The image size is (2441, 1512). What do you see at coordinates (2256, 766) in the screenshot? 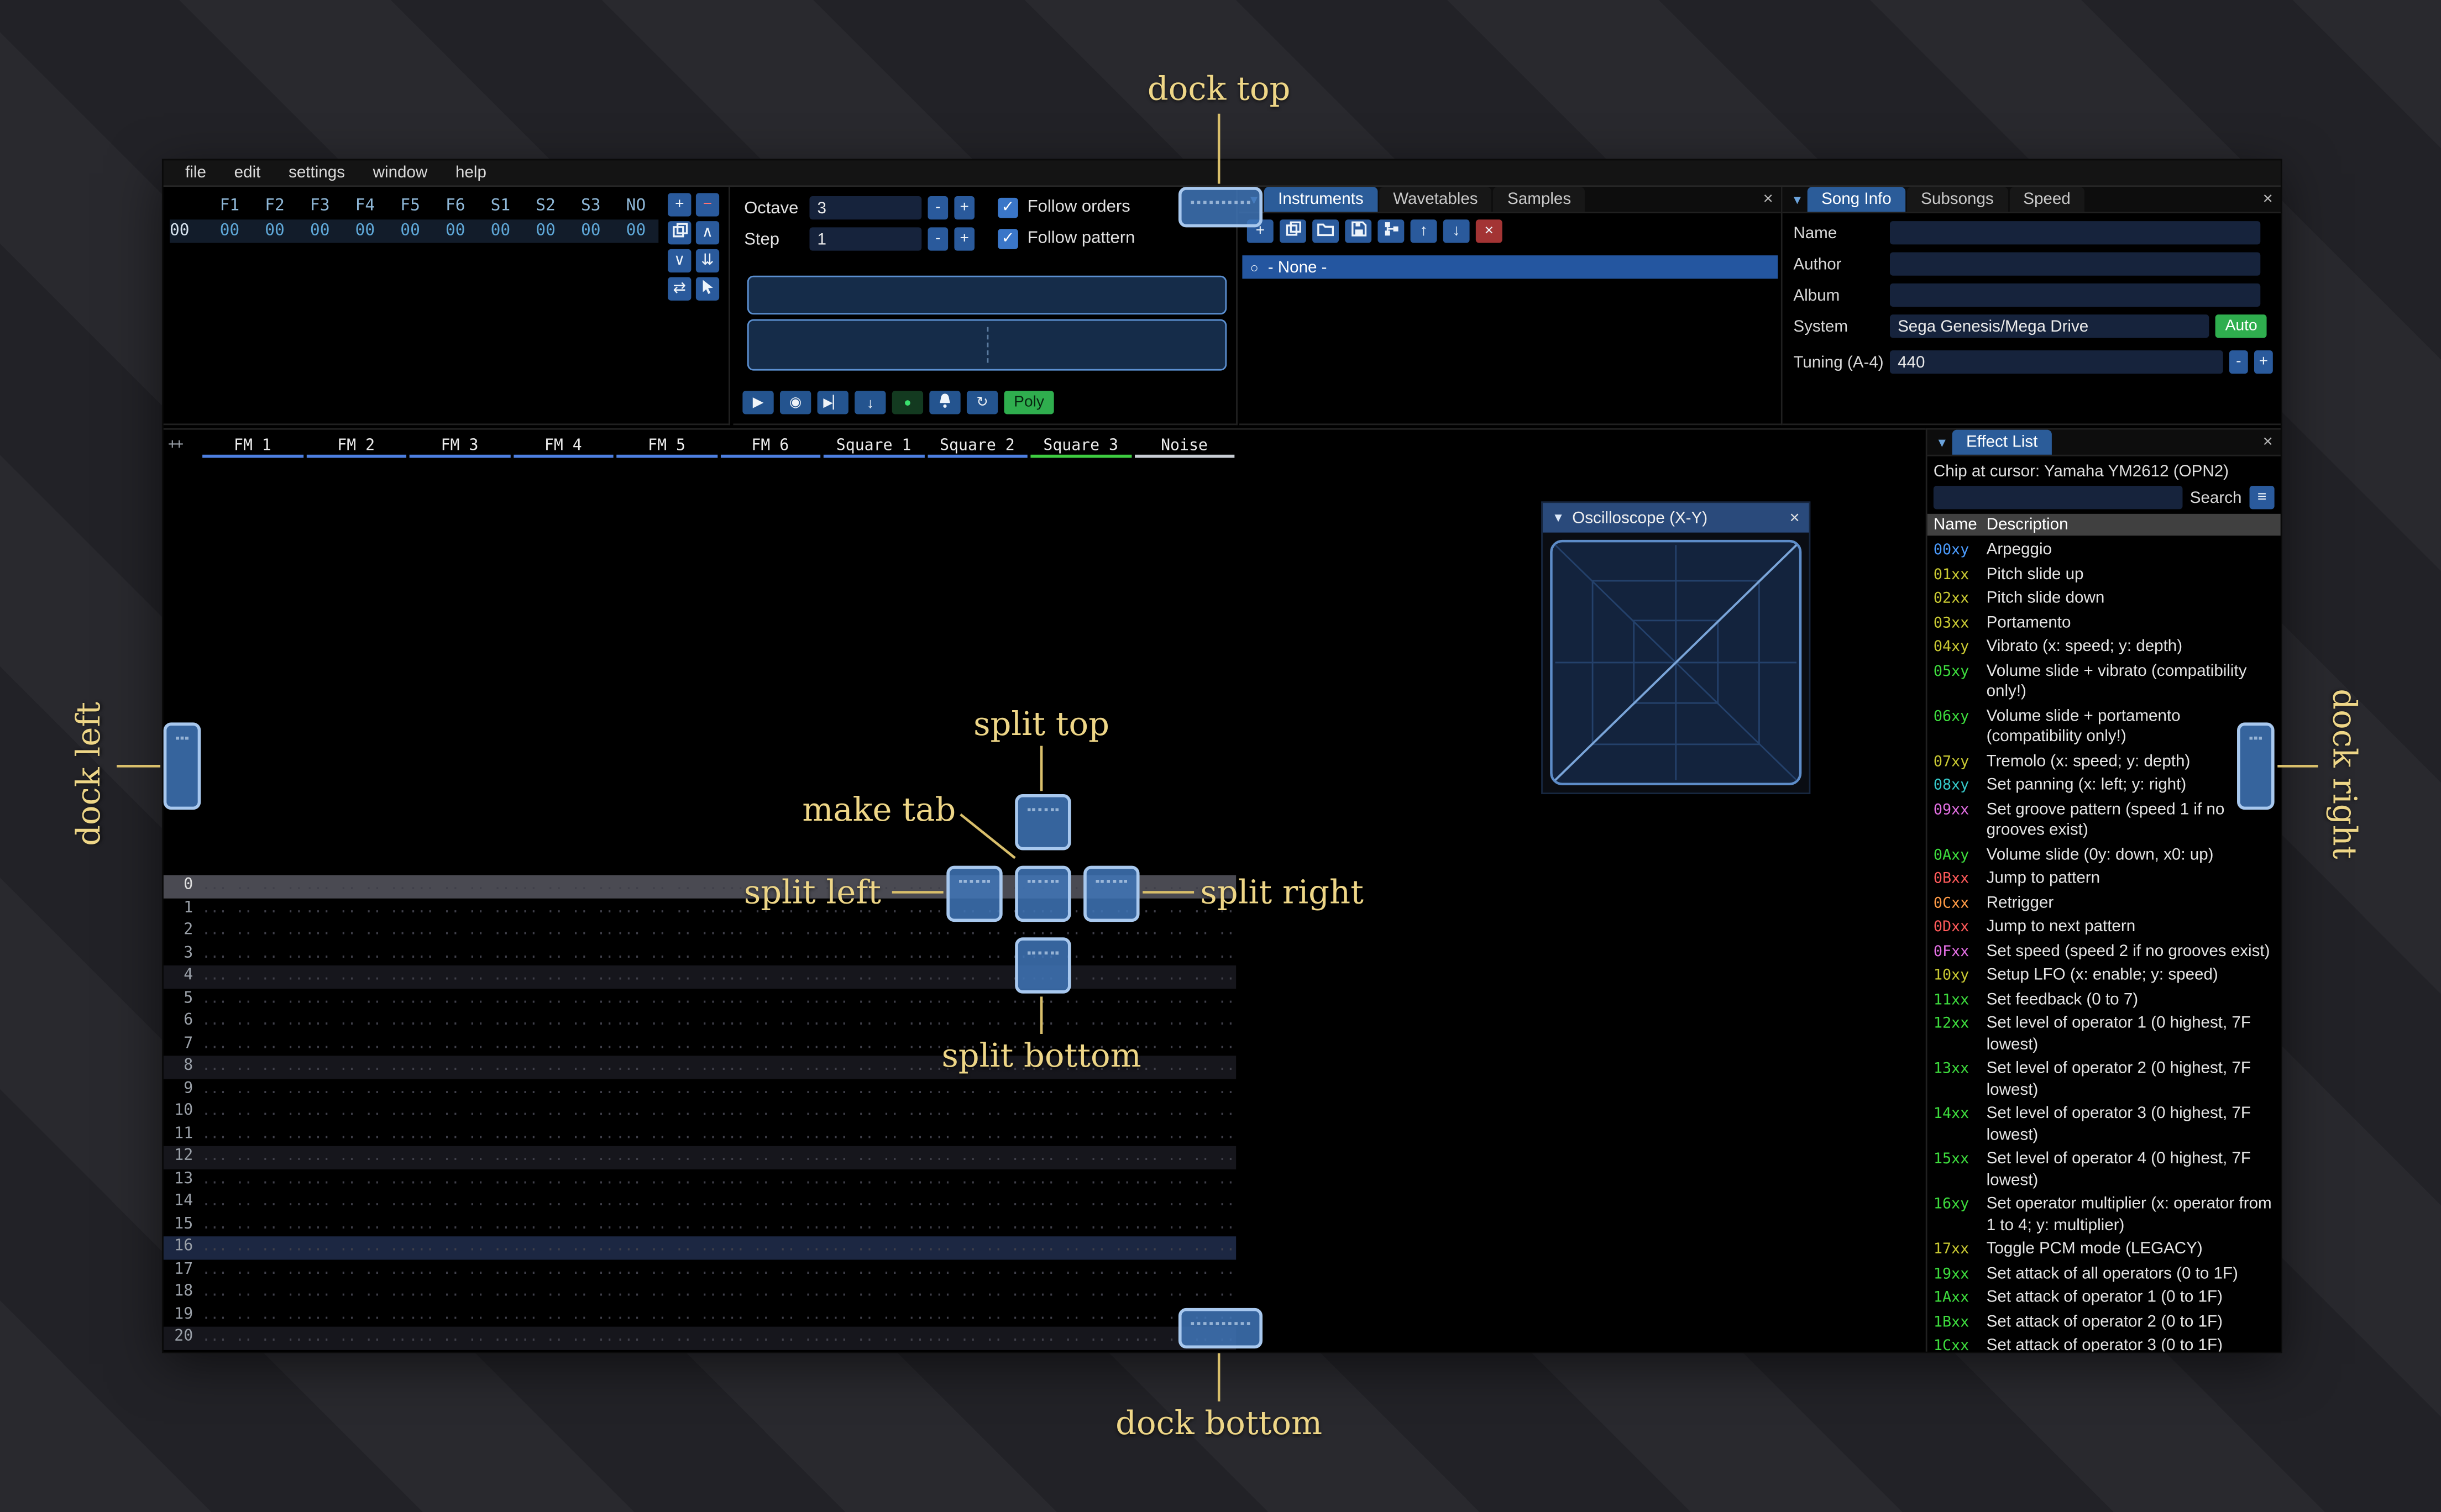
I see `dock-target-dock-right` at bounding box center [2256, 766].